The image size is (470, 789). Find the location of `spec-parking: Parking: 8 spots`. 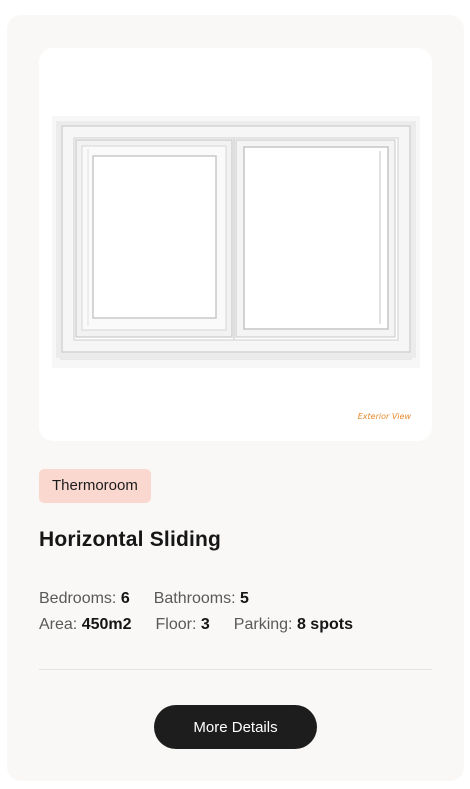

spec-parking: Parking: 8 spots is located at coordinates (293, 625).